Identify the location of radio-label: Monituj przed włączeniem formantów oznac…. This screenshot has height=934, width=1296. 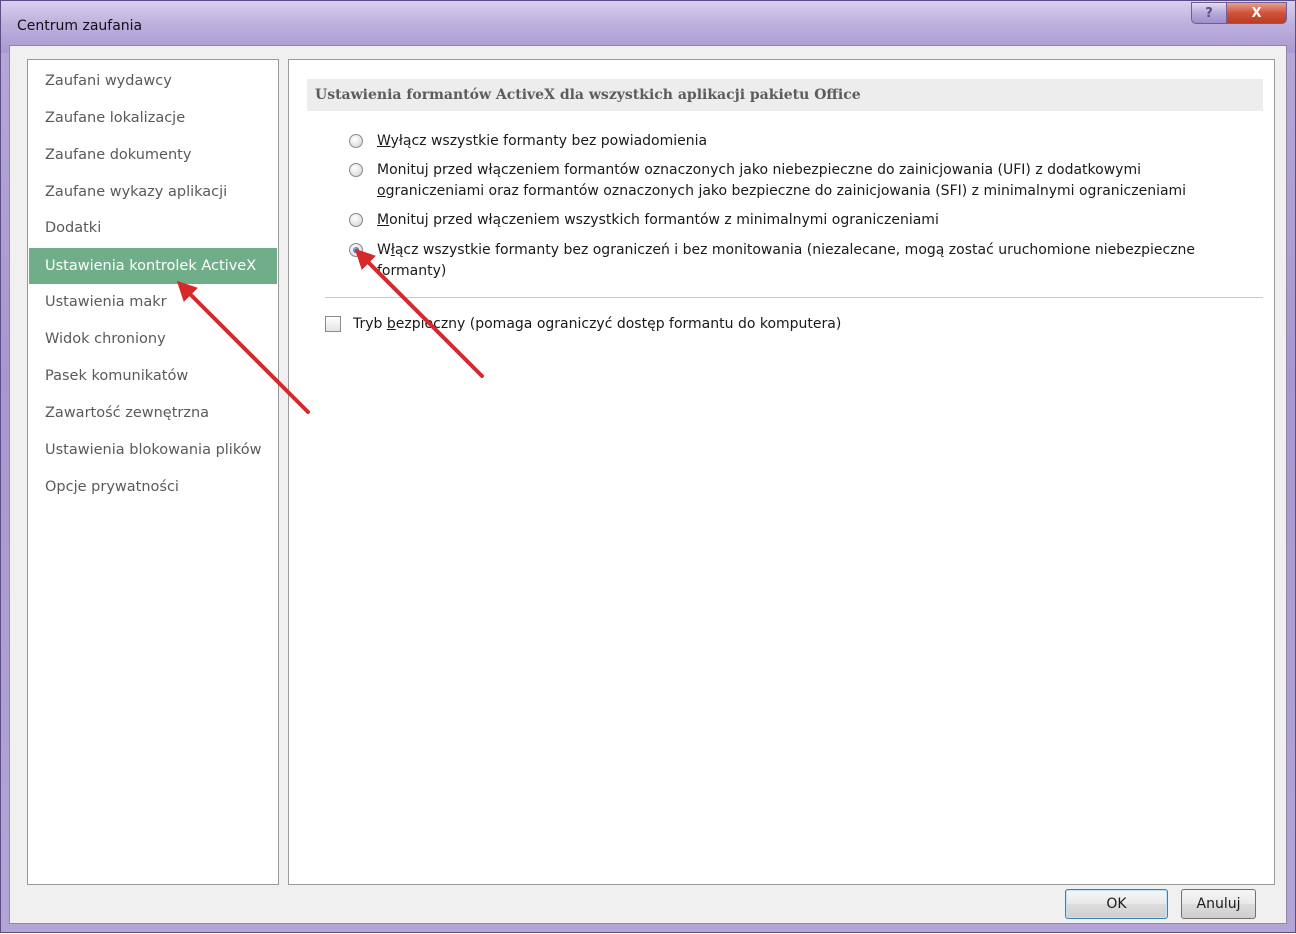
(782, 180).